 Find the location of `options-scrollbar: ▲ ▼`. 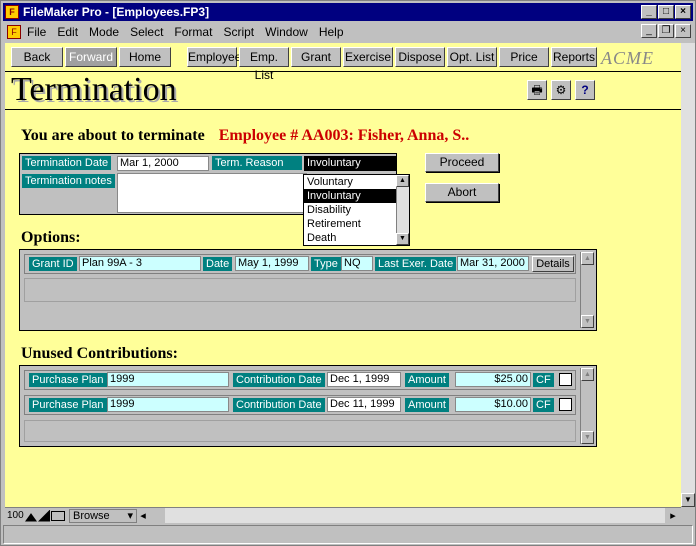

options-scrollbar: ▲ ▼ is located at coordinates (587, 290).